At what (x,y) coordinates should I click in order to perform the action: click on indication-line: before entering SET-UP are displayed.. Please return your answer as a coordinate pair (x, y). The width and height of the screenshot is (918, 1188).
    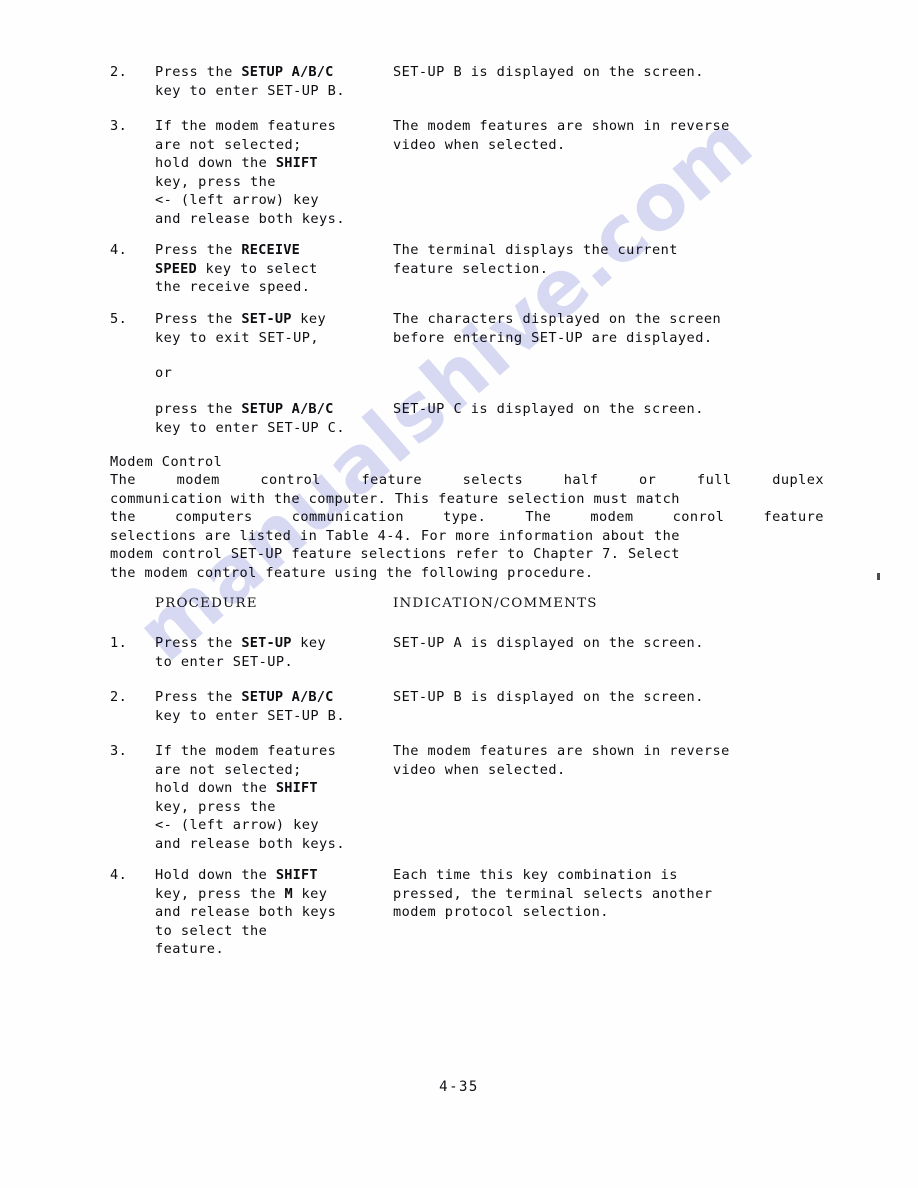
    Looking at the image, I should click on (553, 337).